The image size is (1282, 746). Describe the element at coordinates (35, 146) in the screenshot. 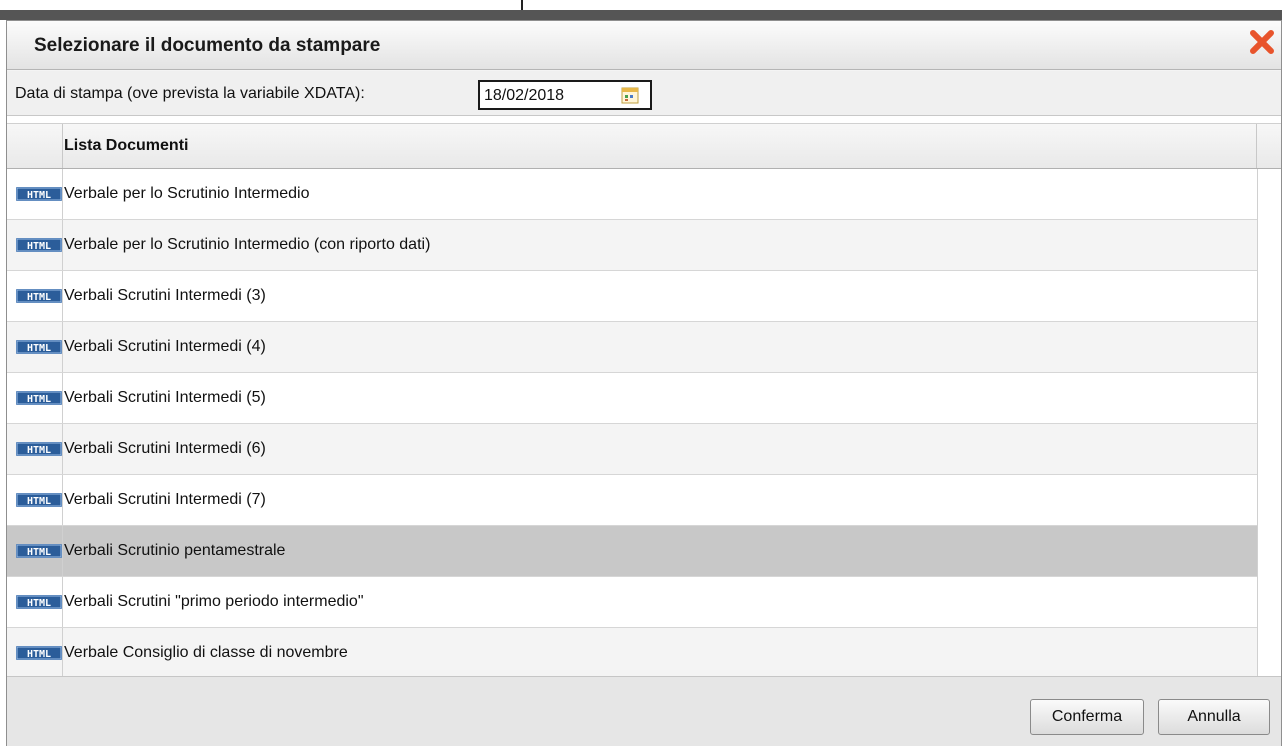

I see `grid-header-icon-column` at that location.